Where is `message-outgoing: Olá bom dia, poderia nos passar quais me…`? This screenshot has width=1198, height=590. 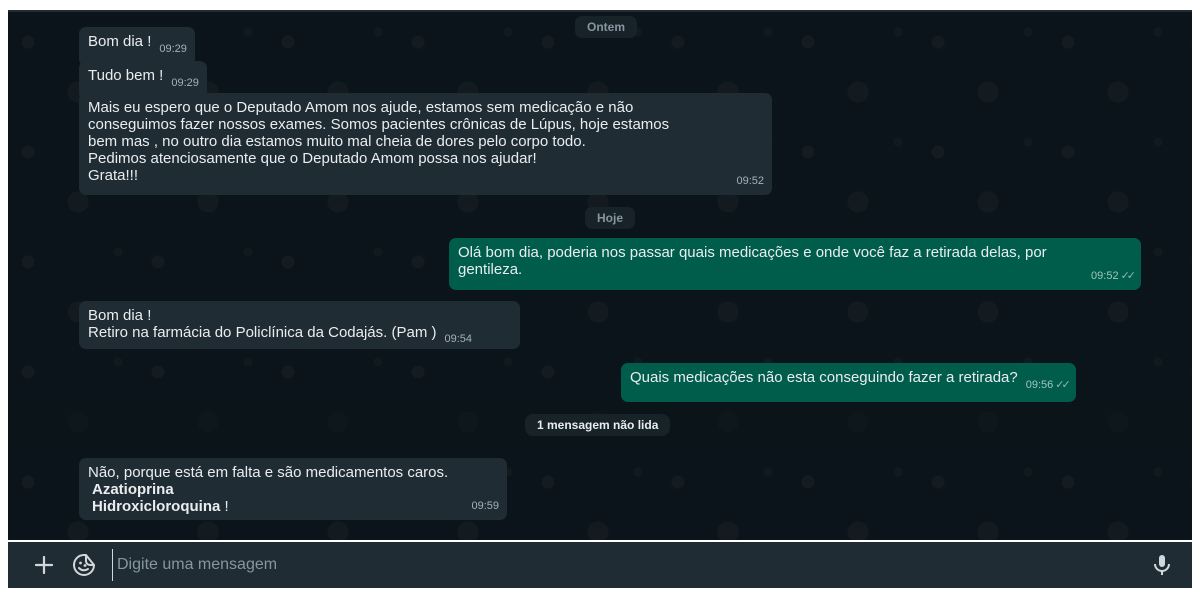
message-outgoing: Olá bom dia, poderia nos passar quais me… is located at coordinates (795, 264).